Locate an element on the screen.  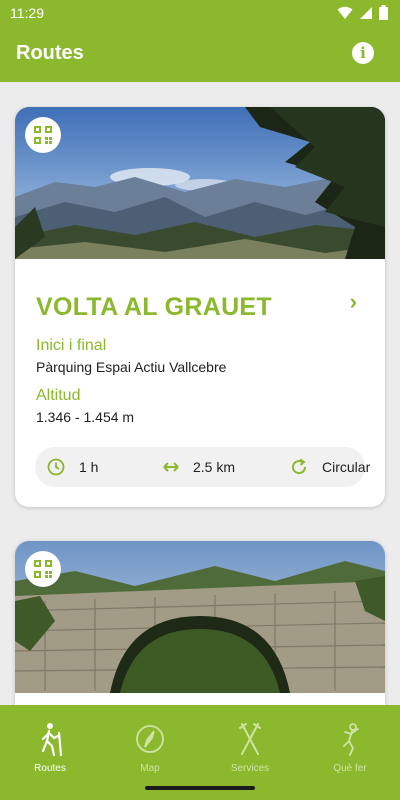
status-icons is located at coordinates (362, 12).